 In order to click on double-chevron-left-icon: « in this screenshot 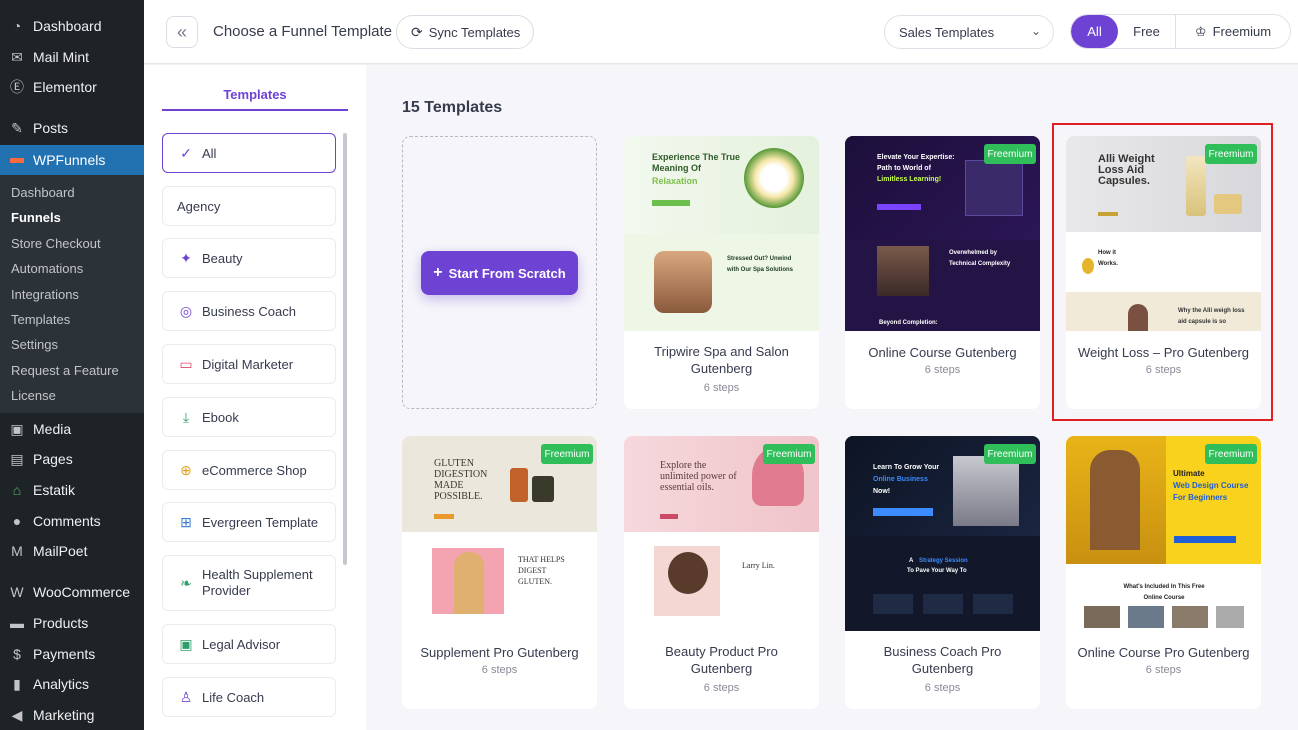, I will do `click(181, 31)`.